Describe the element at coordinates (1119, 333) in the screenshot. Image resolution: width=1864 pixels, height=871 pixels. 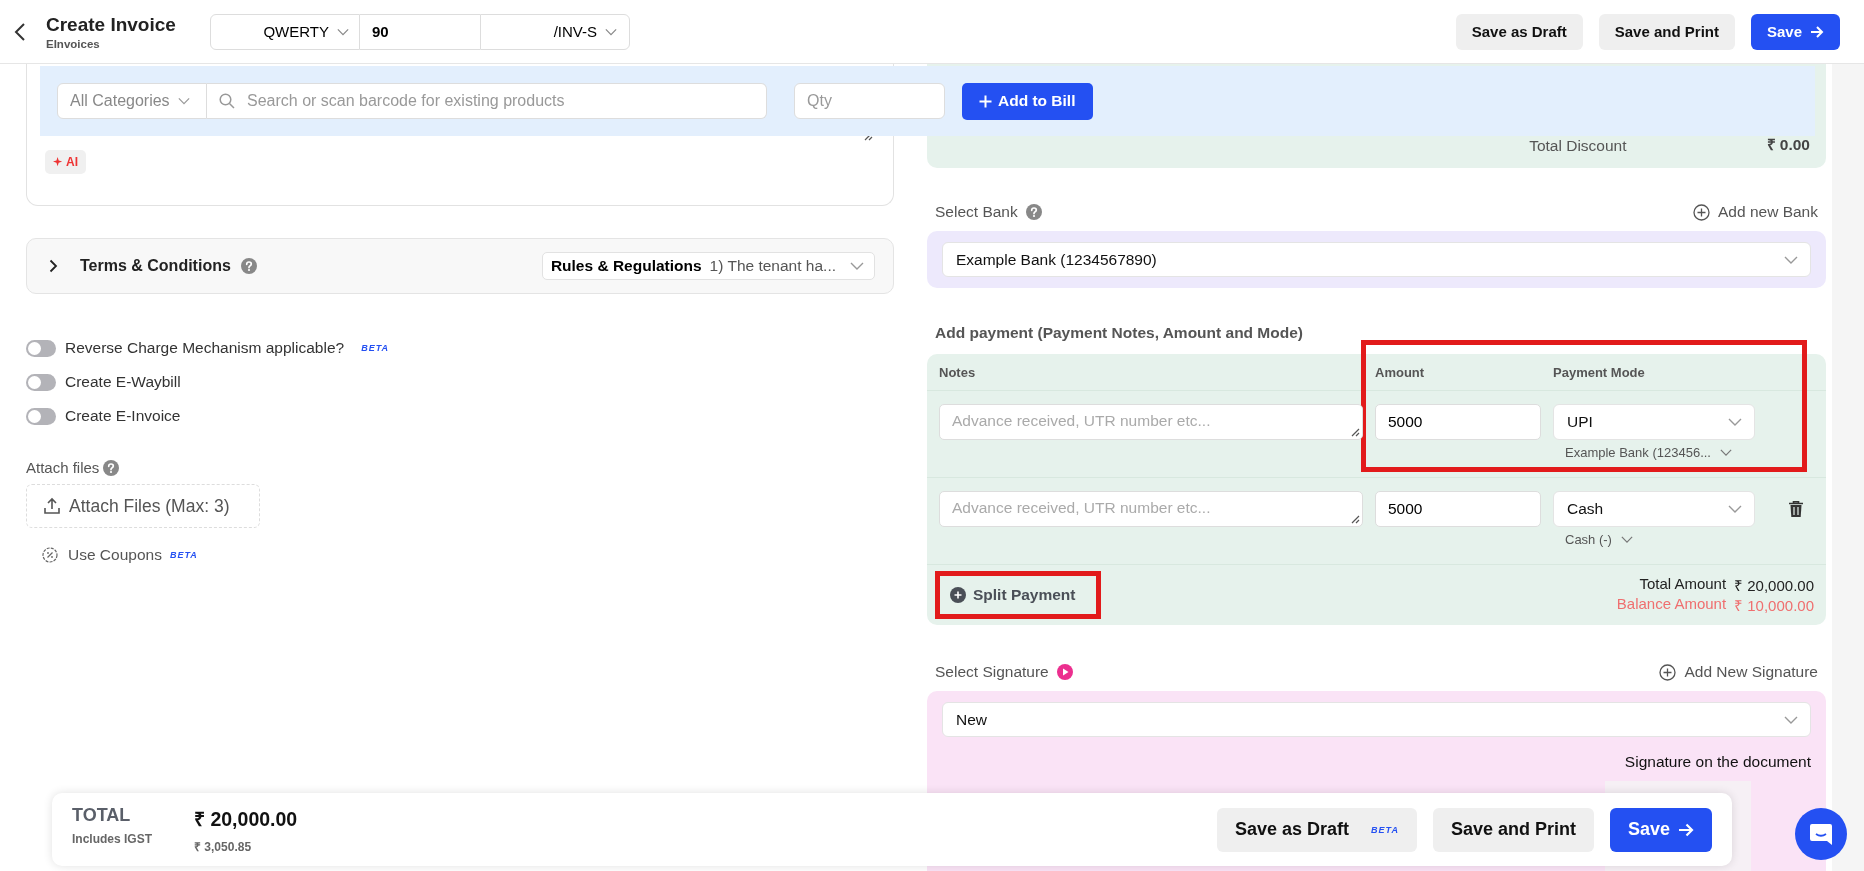
I see `section-label: Add payment (Payment Notes, Amount and Mode)` at that location.